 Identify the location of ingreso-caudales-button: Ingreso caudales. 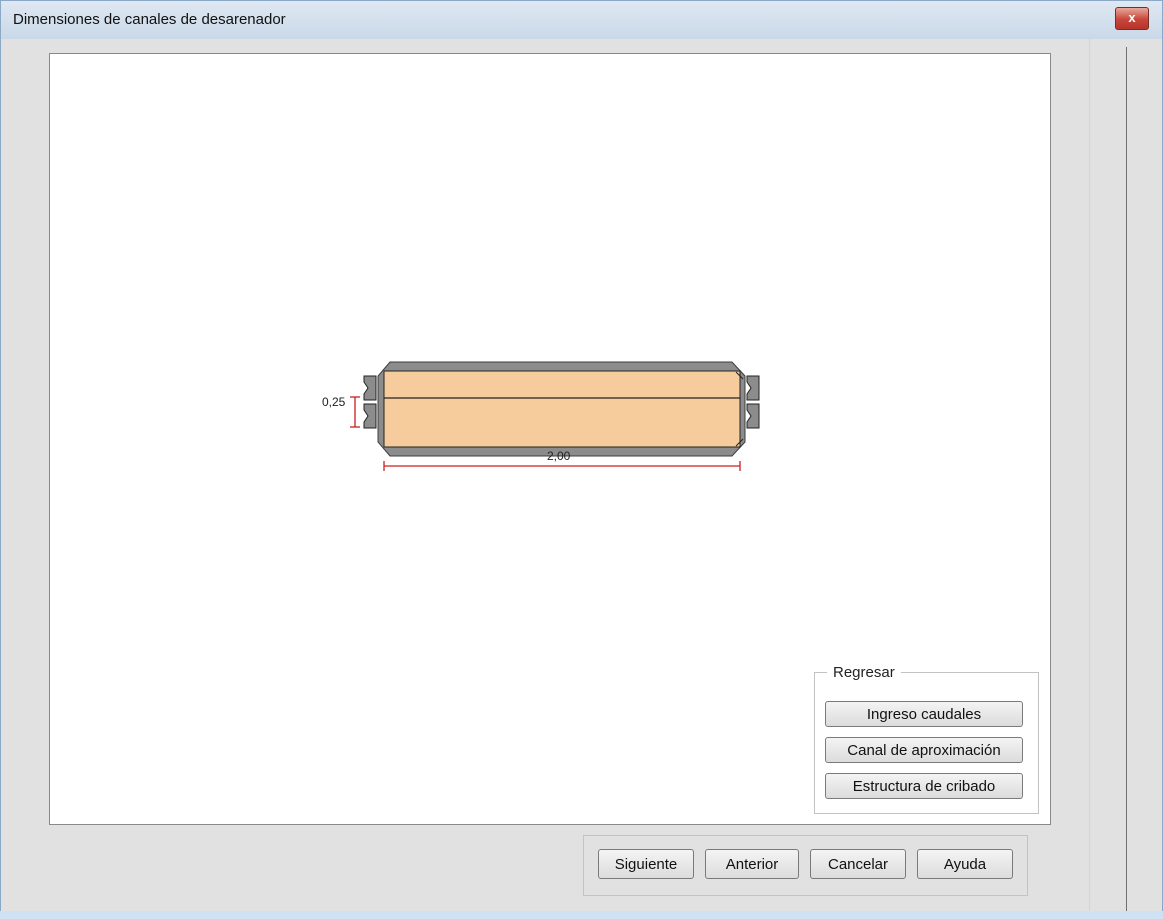
(924, 714).